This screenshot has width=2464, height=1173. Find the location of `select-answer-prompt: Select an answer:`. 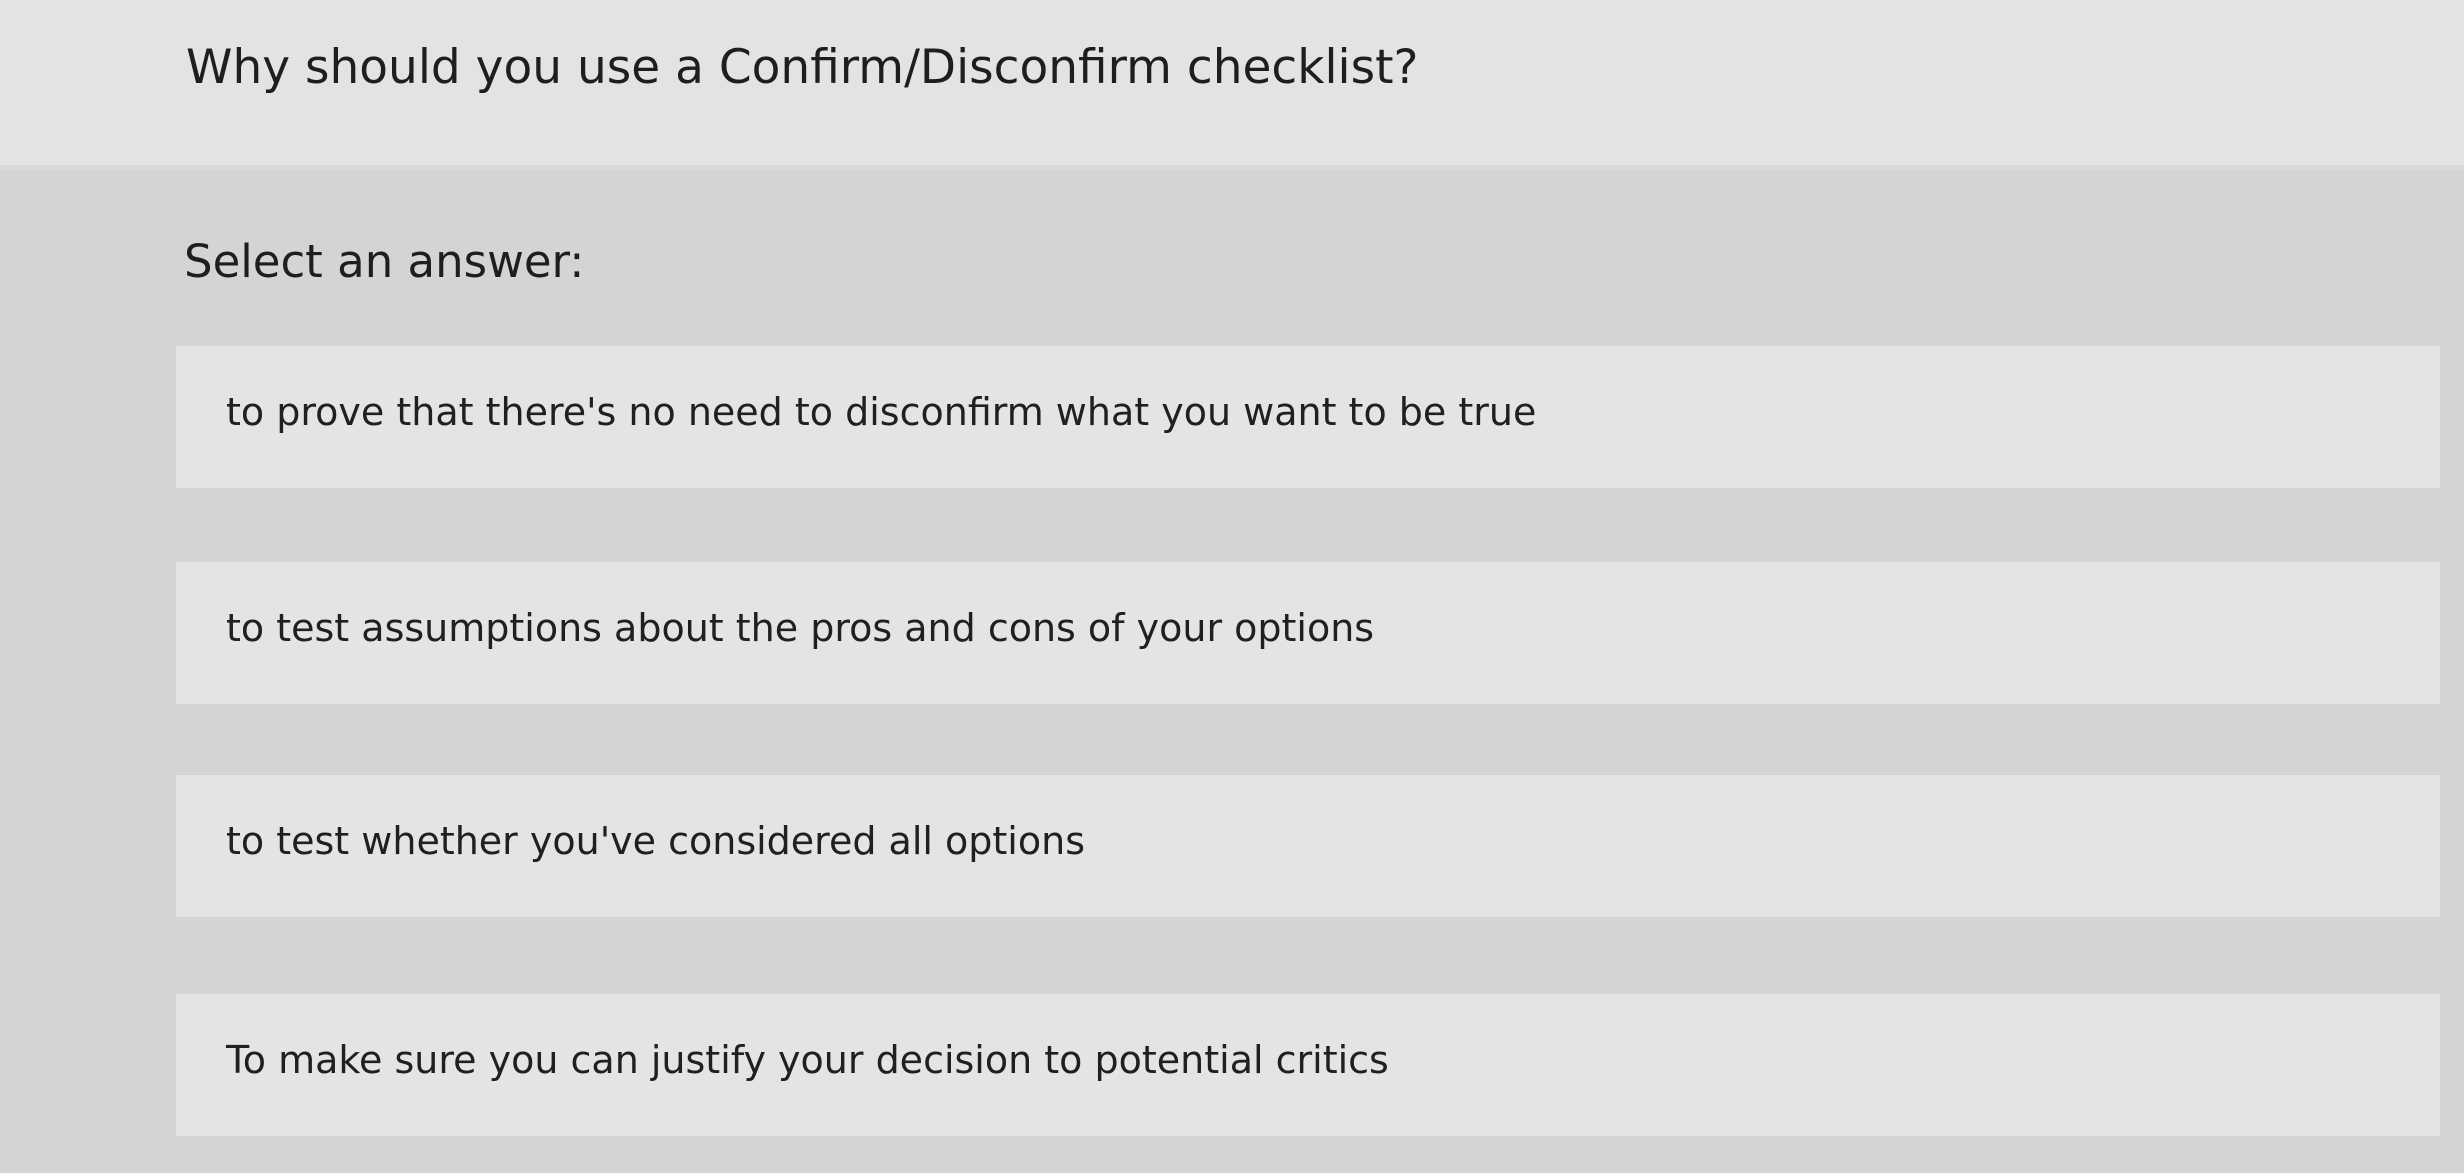

select-answer-prompt: Select an answer: is located at coordinates (384, 261).